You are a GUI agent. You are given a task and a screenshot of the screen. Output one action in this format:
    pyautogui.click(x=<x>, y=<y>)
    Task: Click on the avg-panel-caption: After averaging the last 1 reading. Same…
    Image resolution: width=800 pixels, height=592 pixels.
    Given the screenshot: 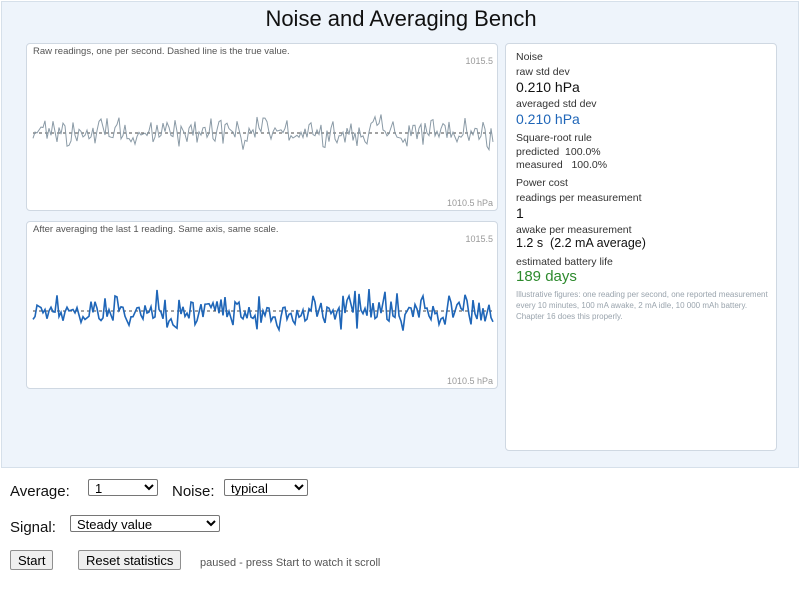 What is the action you would take?
    pyautogui.click(x=156, y=229)
    